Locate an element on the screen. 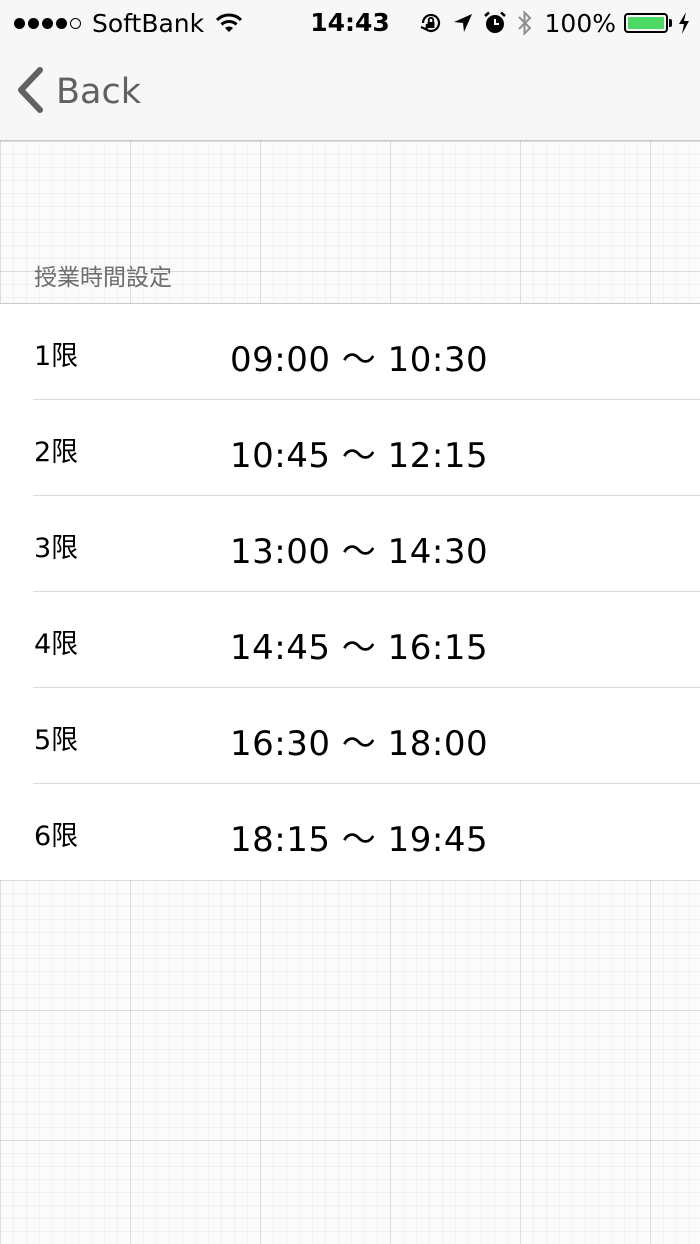 The height and width of the screenshot is (1244, 700). period-time: 13:00 〜 14:30 is located at coordinates (359, 552).